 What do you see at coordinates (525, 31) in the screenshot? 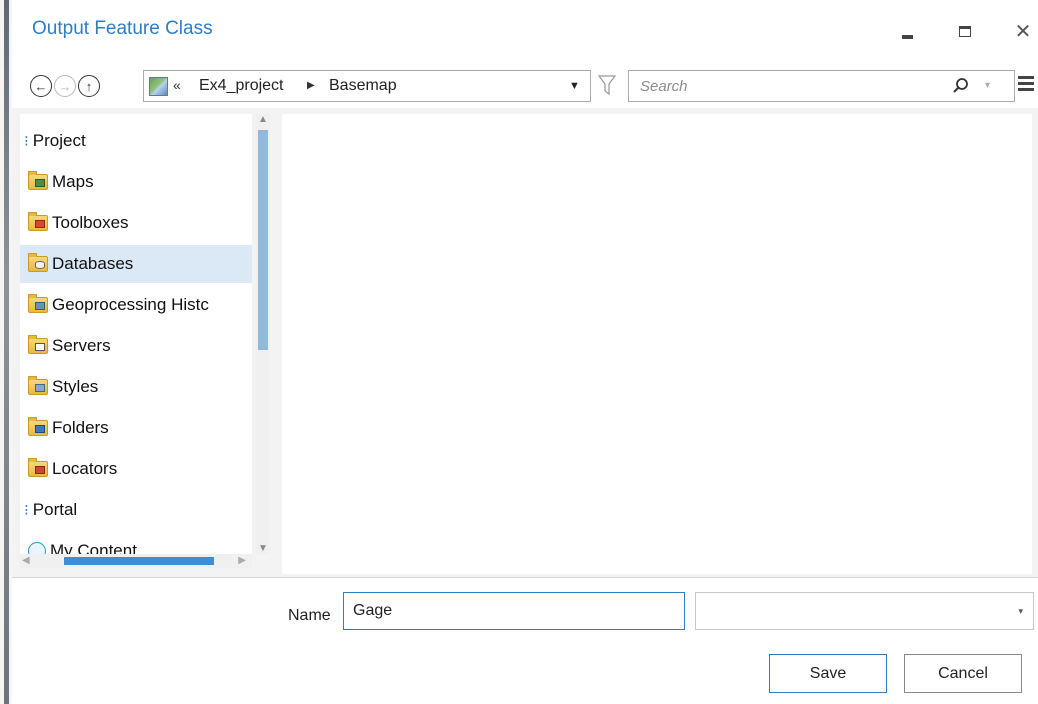
I see `title-bar: Output Feature Class ✕` at bounding box center [525, 31].